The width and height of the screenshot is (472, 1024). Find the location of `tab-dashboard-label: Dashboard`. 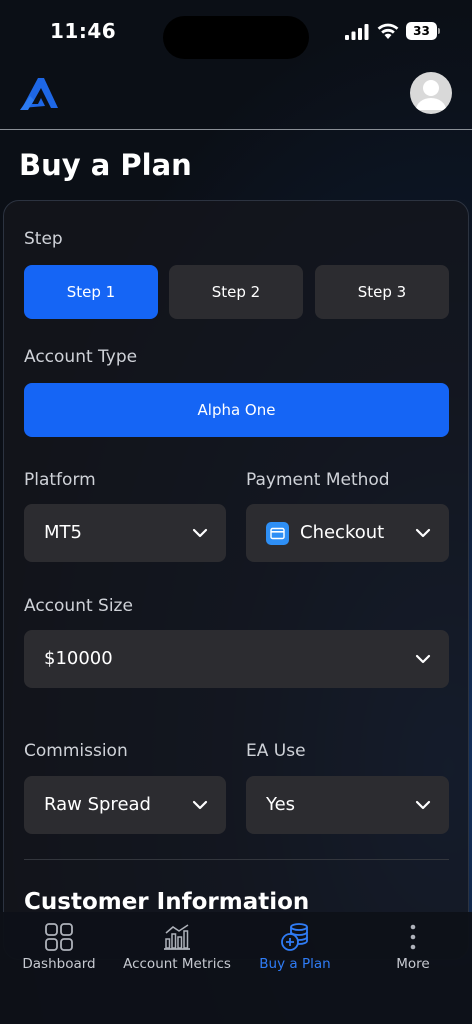

tab-dashboard-label: Dashboard is located at coordinates (59, 964).